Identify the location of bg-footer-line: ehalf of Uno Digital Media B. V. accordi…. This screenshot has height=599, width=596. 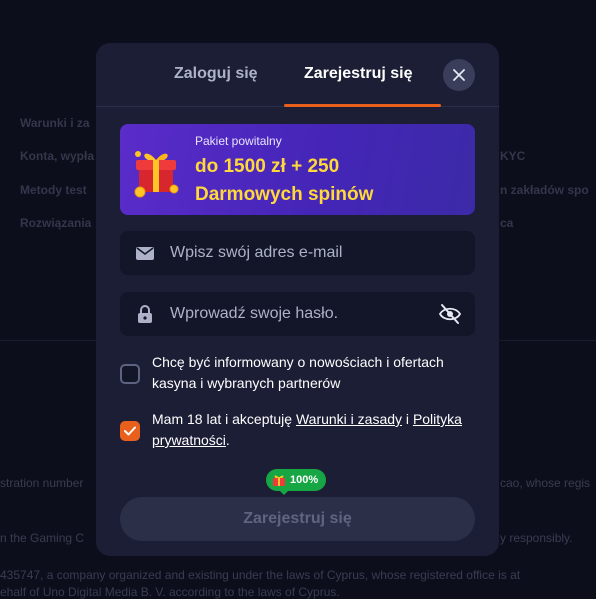
(170, 592).